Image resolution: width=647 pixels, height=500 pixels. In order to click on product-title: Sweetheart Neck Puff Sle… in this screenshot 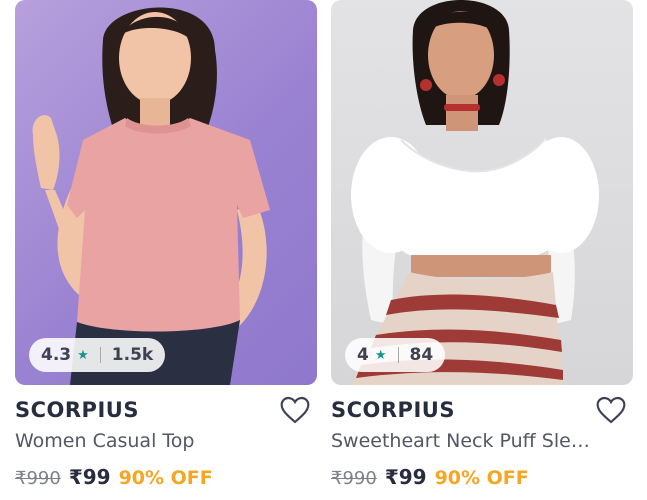, I will do `click(460, 441)`.